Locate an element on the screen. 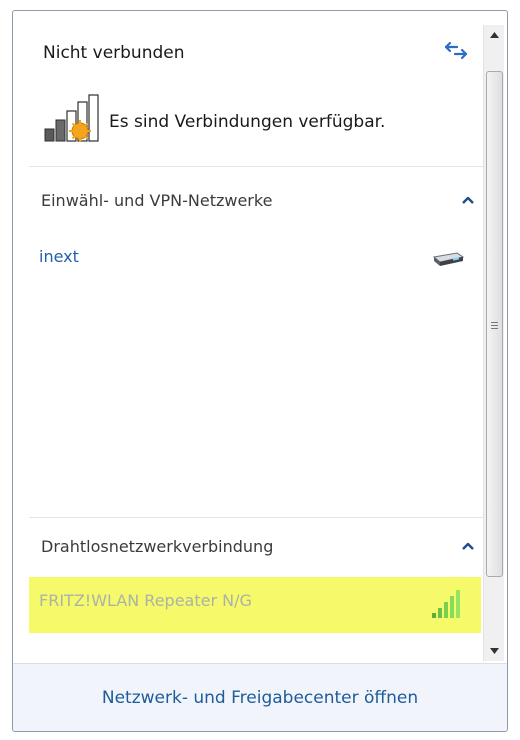 This screenshot has width=520, height=740. modem-icon is located at coordinates (448, 259).